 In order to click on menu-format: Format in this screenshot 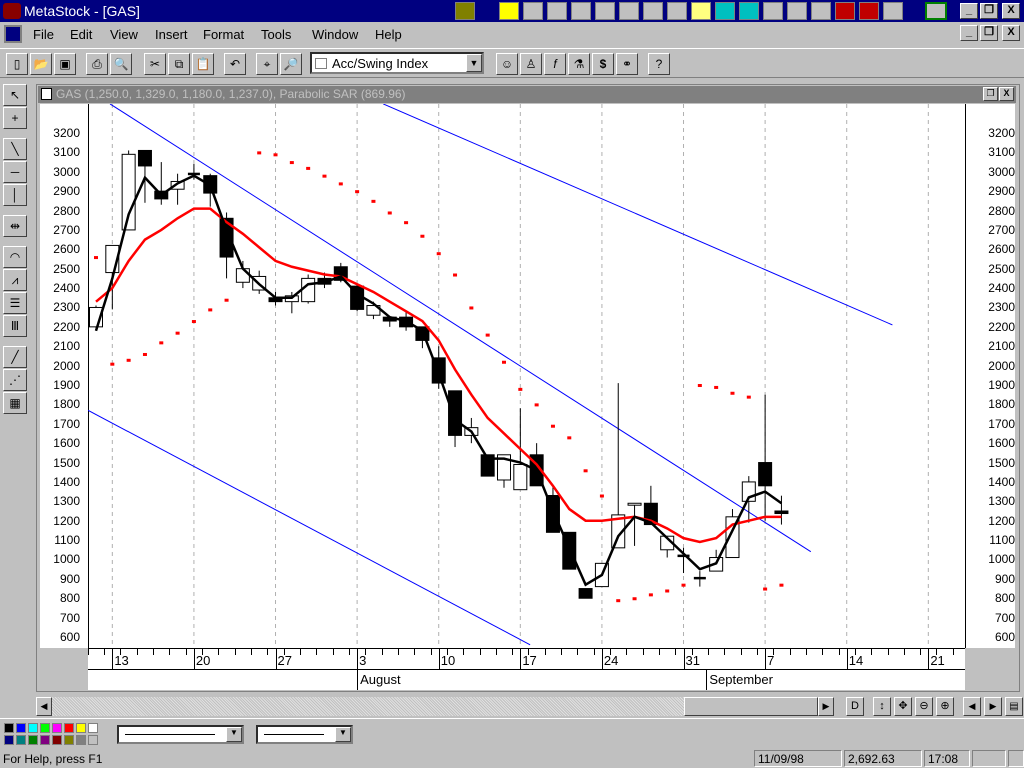, I will do `click(223, 34)`.